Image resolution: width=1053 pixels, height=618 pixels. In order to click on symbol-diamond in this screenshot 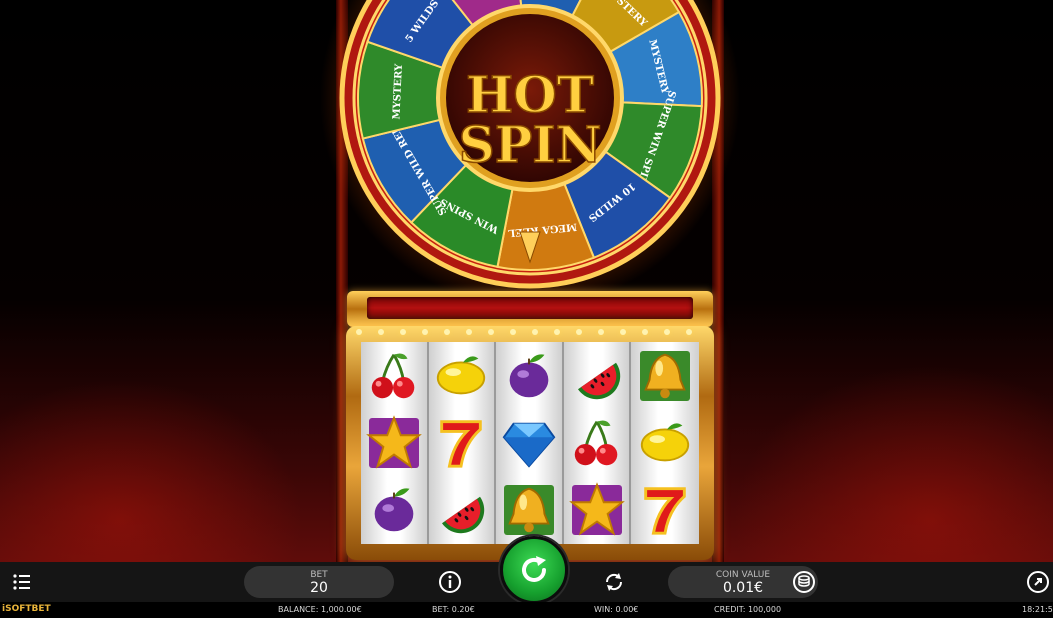, I will do `click(529, 442)`.